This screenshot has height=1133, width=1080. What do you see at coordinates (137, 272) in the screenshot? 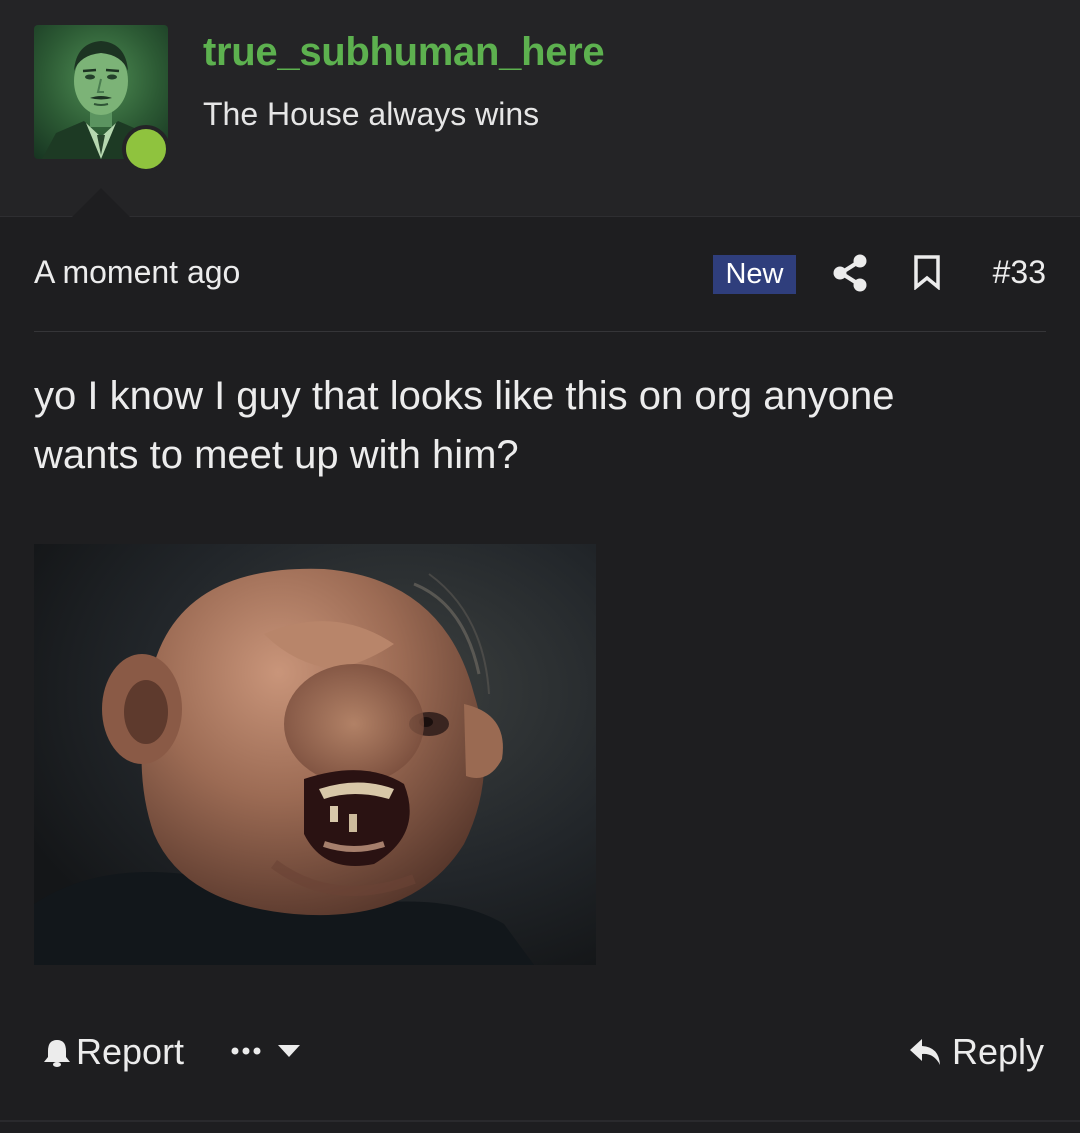
I see `post-timestamp: A moment ago` at bounding box center [137, 272].